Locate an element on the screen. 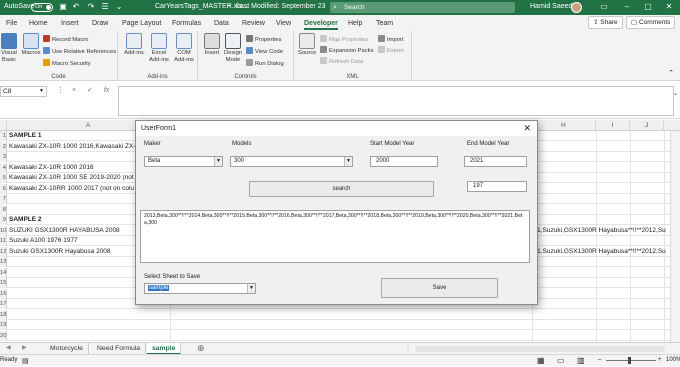  row-header: 10 is located at coordinates (3, 230).